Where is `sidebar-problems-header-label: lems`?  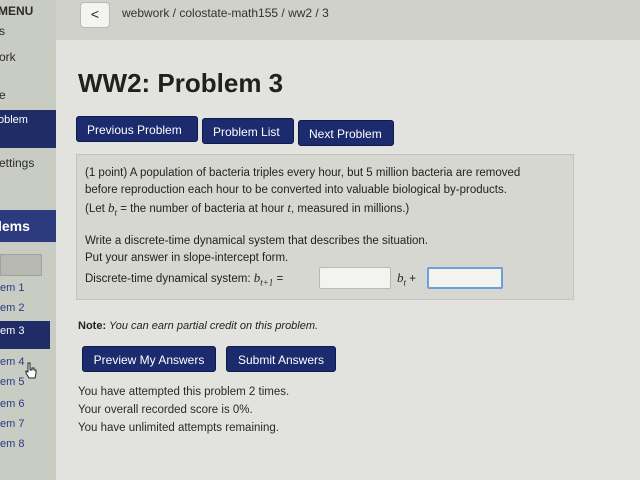 sidebar-problems-header-label: lems is located at coordinates (15, 226).